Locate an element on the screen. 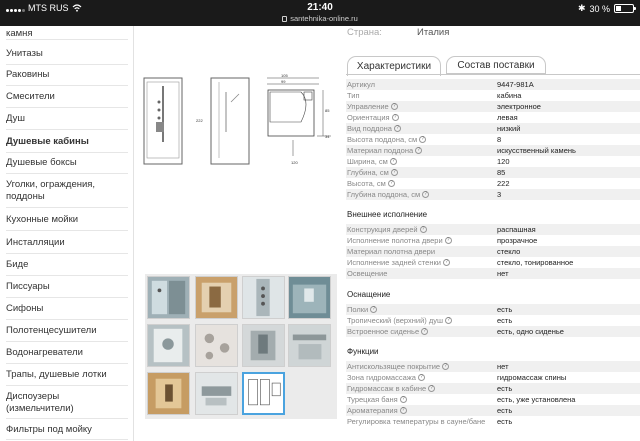 Image resolution: width=640 pixels, height=441 pixels. sidebar-item: Полотенцесушители is located at coordinates (67, 331).